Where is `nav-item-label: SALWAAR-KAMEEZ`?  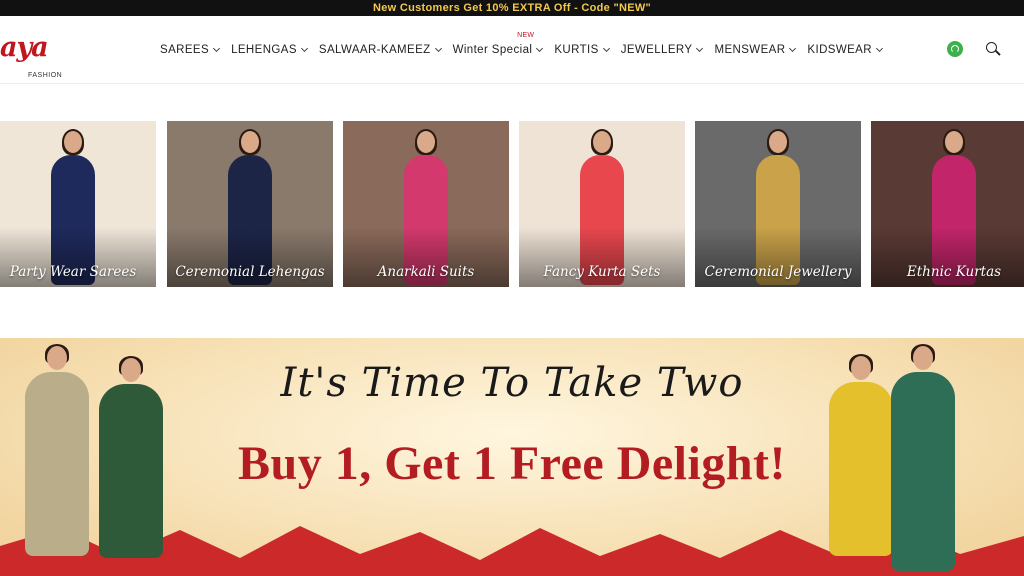 nav-item-label: SALWAAR-KAMEEZ is located at coordinates (374, 50).